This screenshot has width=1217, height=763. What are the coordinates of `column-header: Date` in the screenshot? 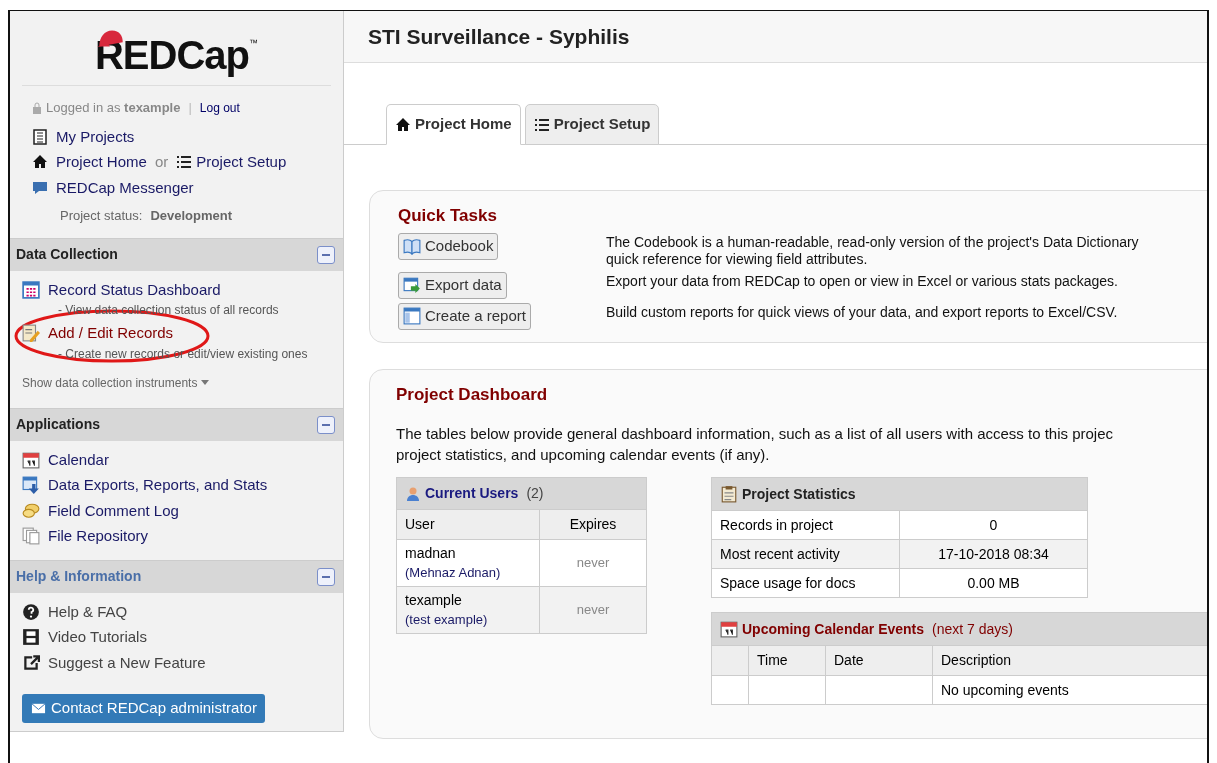 It's located at (879, 660).